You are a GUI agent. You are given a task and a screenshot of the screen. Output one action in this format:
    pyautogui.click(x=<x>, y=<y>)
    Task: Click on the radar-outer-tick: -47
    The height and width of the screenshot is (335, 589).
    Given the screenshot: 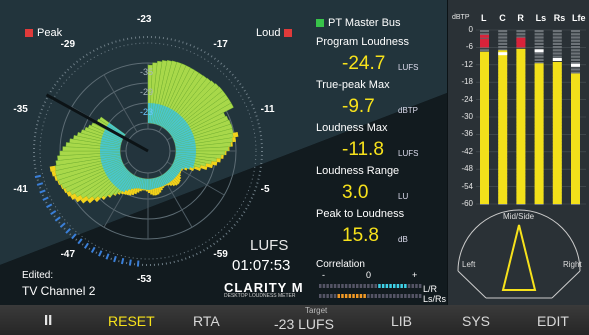 What is the action you would take?
    pyautogui.click(x=68, y=255)
    